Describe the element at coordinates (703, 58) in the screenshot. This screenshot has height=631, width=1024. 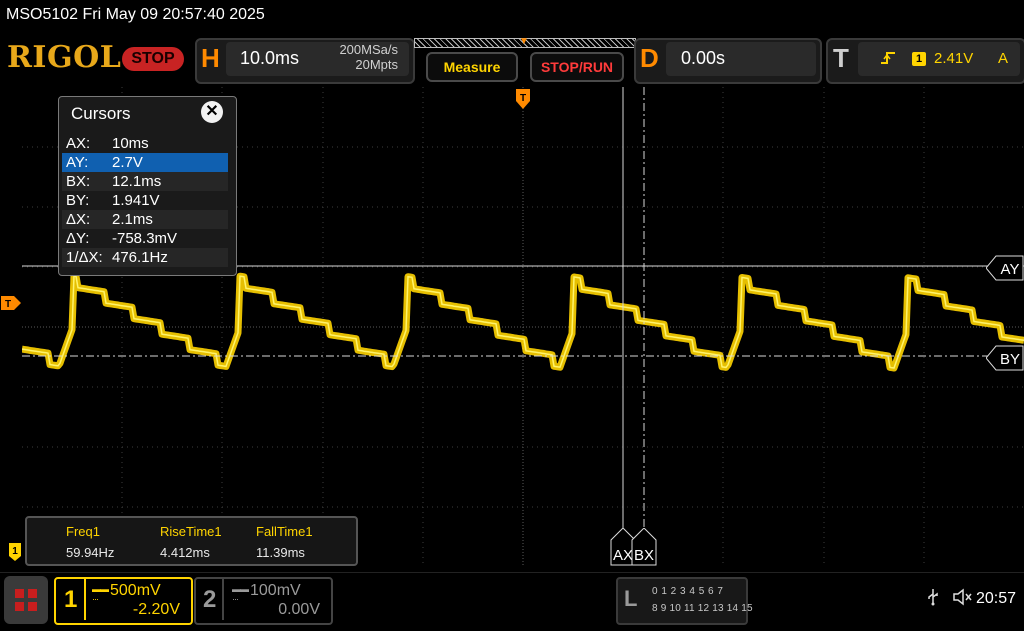
I see `delay-value: 0.00s` at that location.